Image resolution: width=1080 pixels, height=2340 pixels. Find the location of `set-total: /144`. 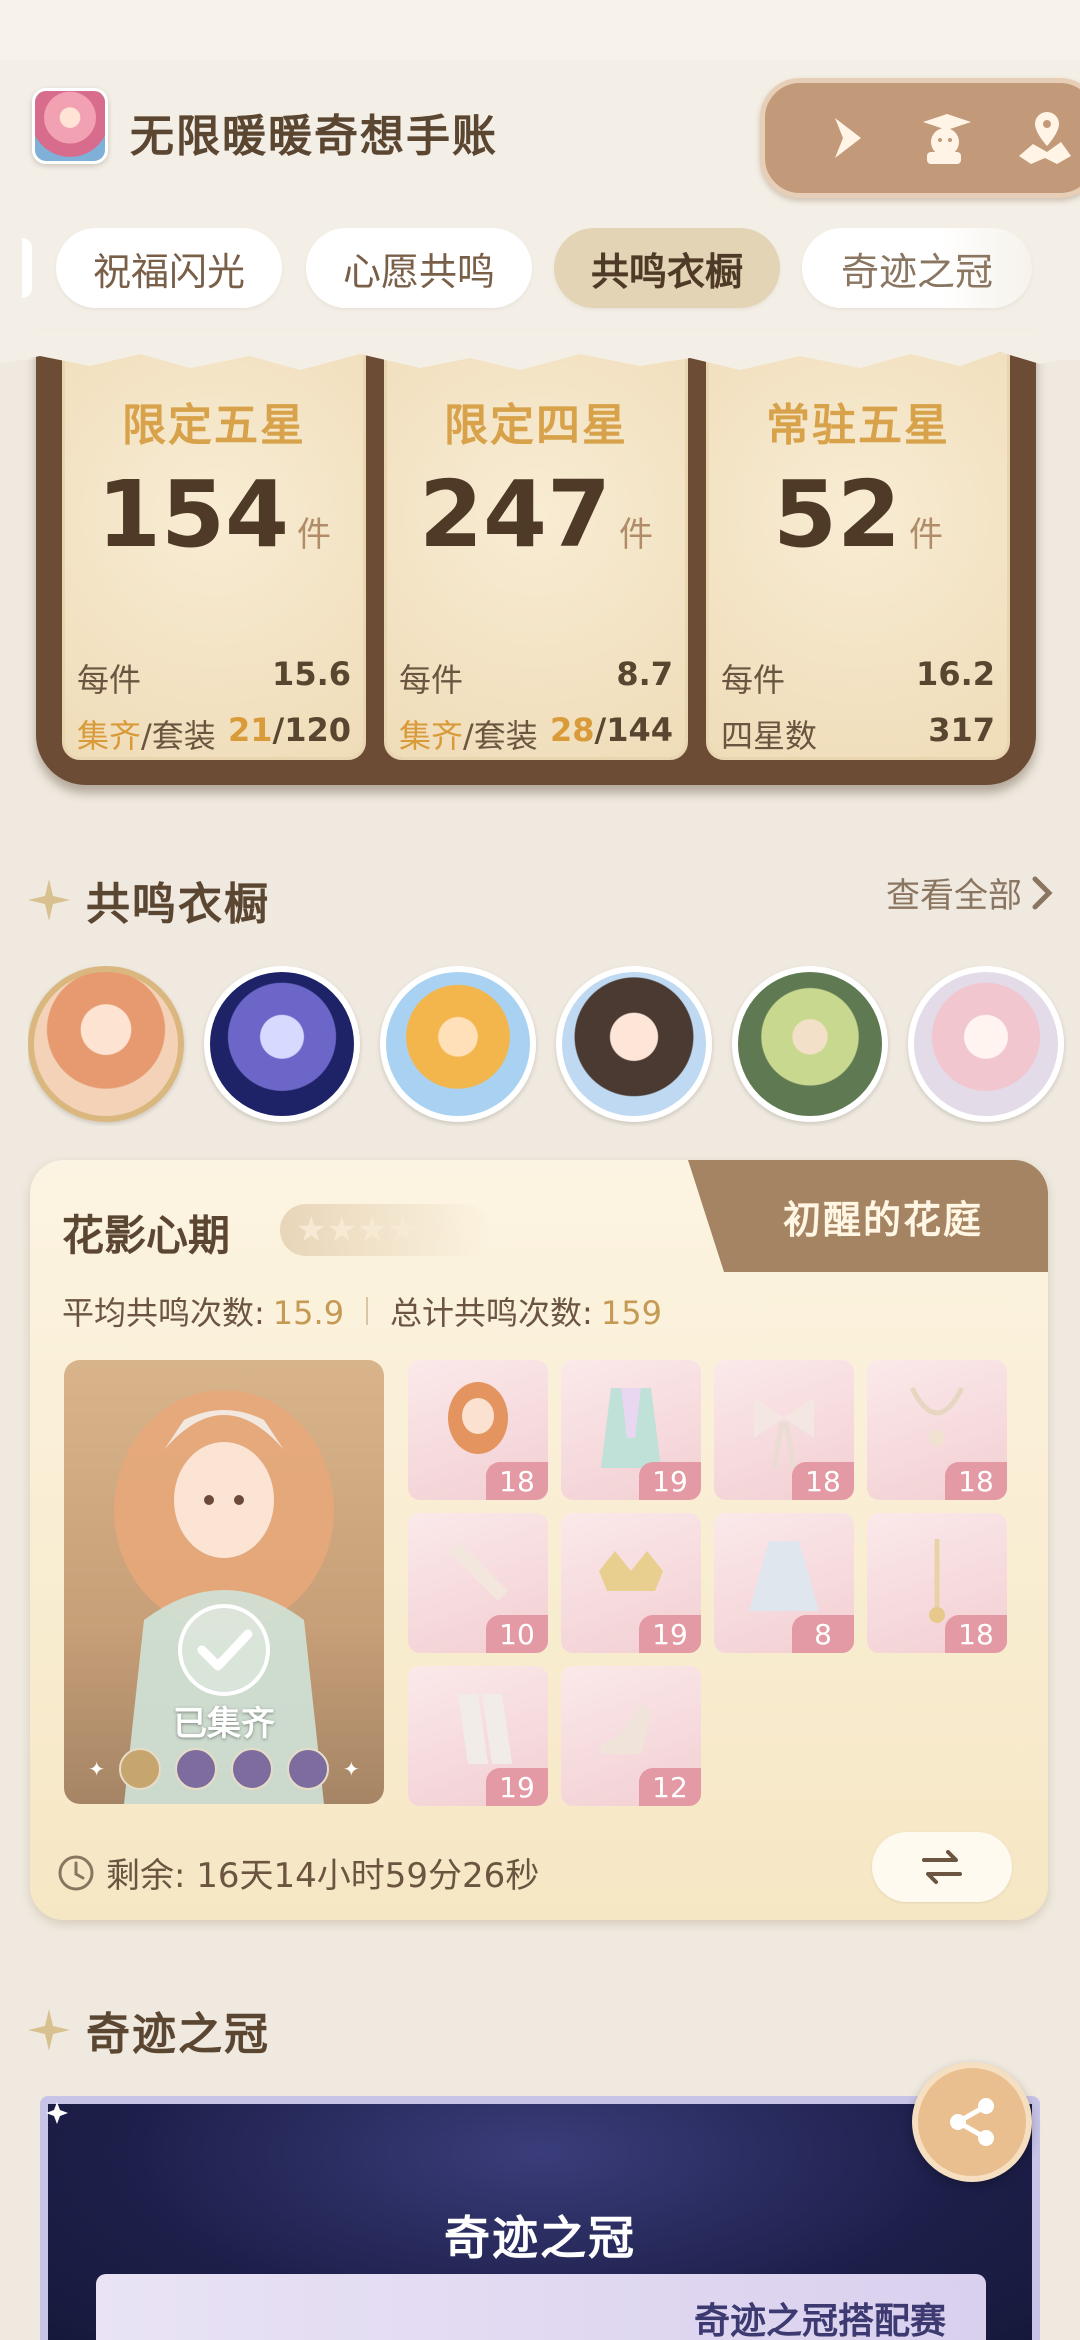

set-total: /144 is located at coordinates (633, 730).